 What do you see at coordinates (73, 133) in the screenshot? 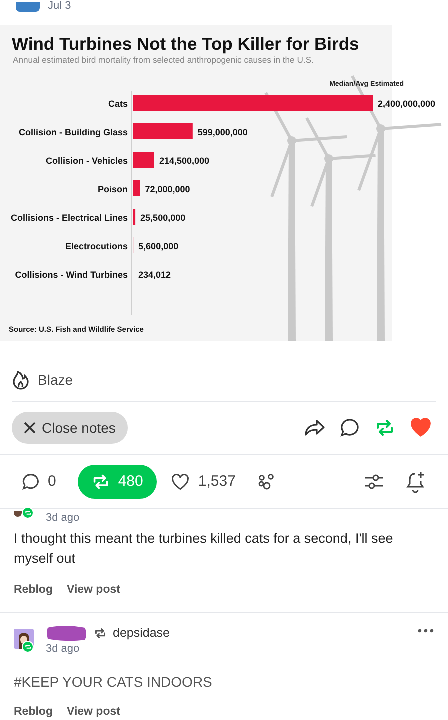
I see `category-label: Collision - Building Glass` at bounding box center [73, 133].